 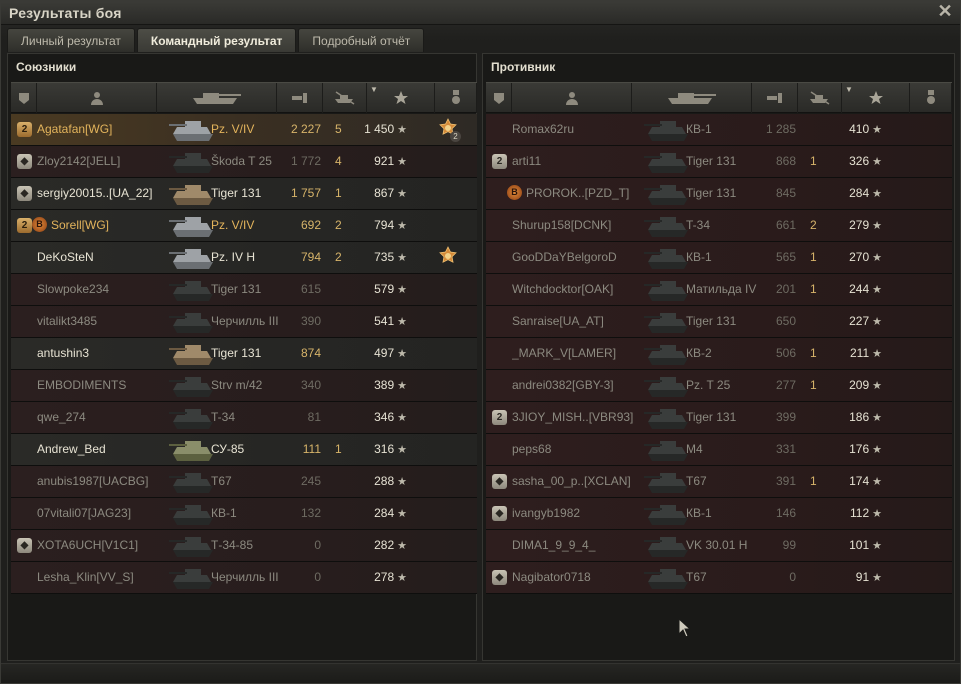 I want to click on tank-name: Škoda T 25, so click(x=241, y=161).